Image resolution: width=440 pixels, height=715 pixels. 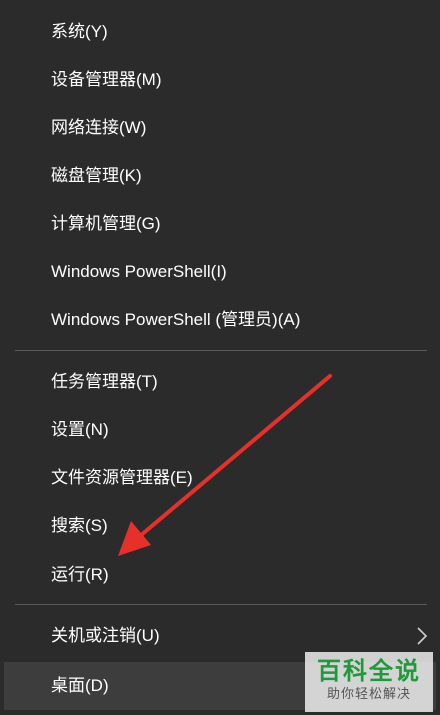 I want to click on menu-item-label: 设备管理器(M), so click(x=106, y=79).